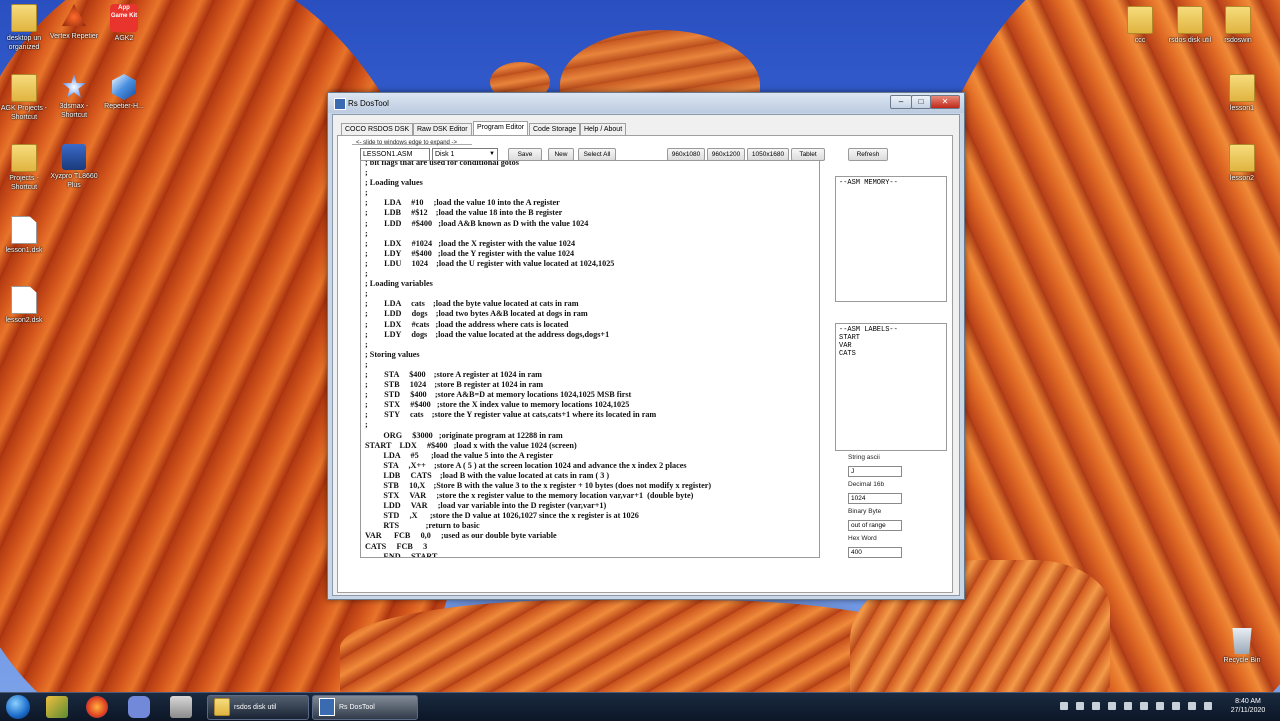 The width and height of the screenshot is (1280, 721). I want to click on vertex-app-icon, so click(74, 15).